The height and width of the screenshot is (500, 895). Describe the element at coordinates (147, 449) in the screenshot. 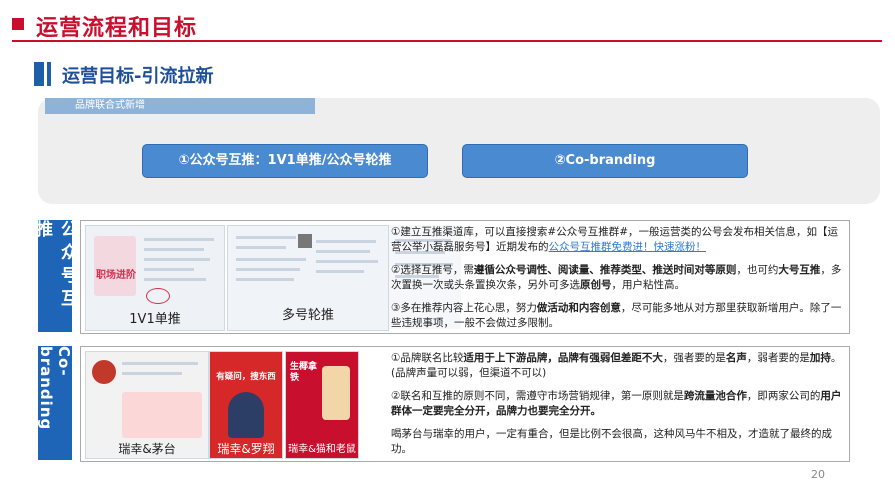

I see `image-caption: 瑞幸&茅台` at that location.